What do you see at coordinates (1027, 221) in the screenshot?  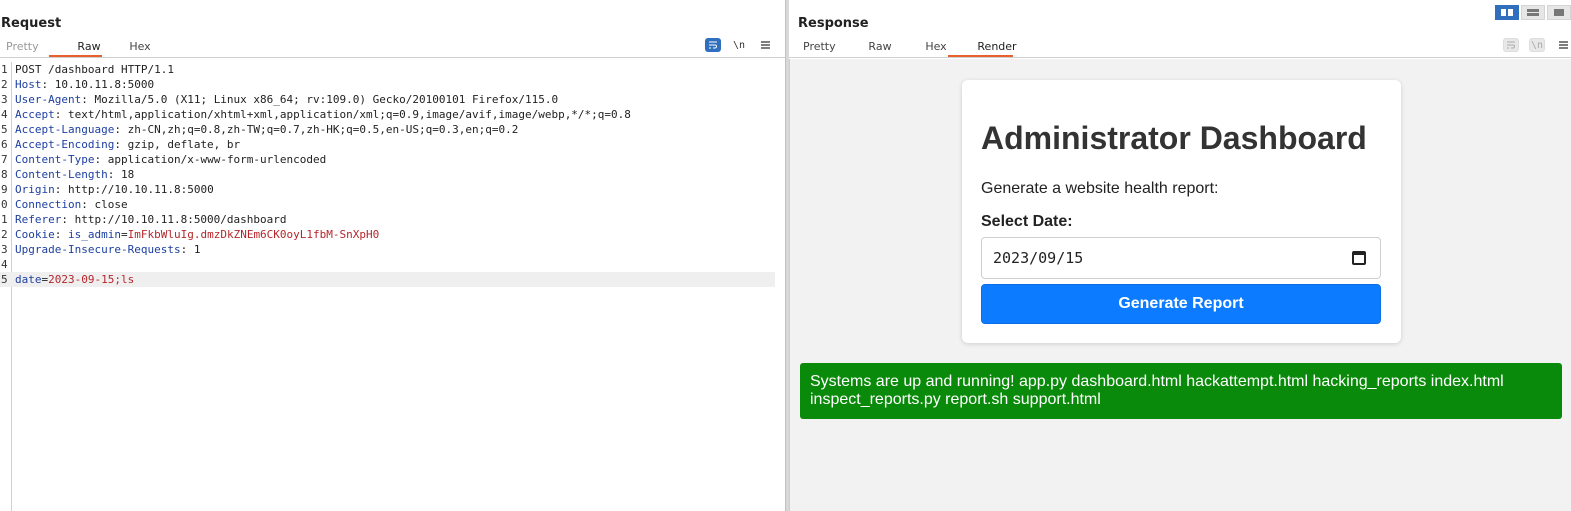 I see `date-label: Select Date:` at bounding box center [1027, 221].